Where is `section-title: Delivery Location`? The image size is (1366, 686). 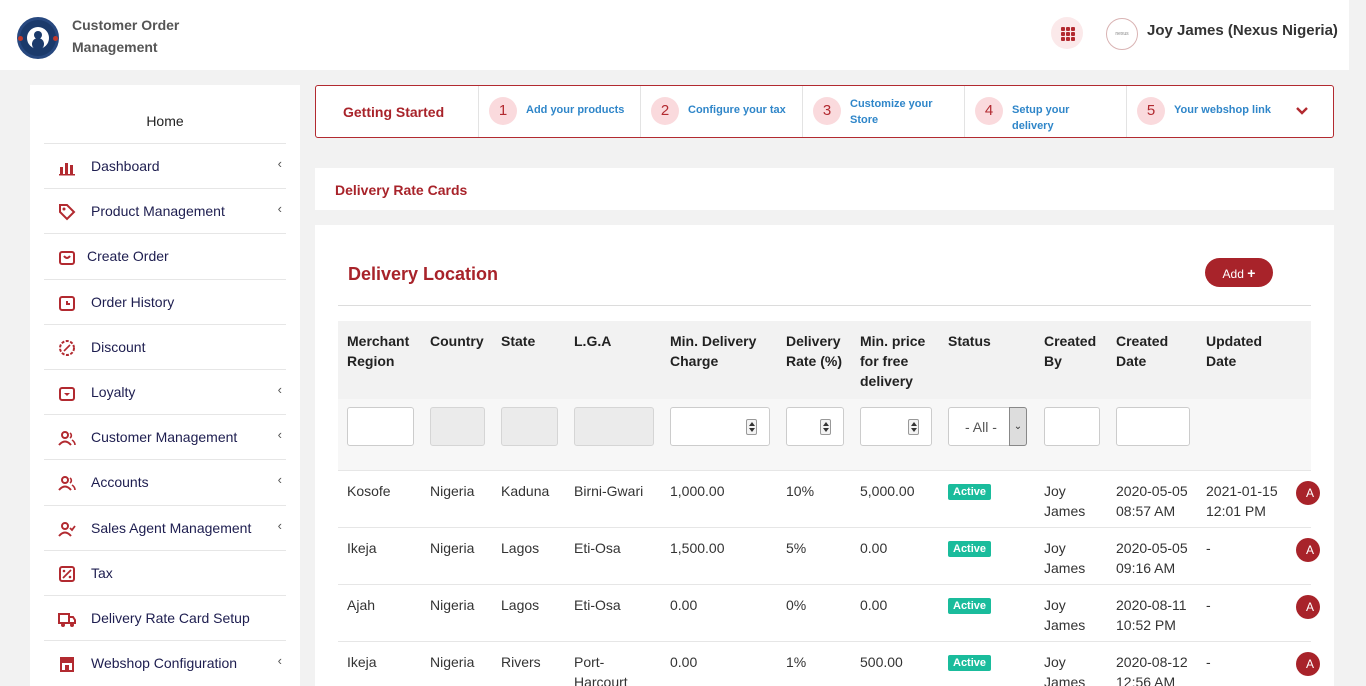
section-title: Delivery Location is located at coordinates (423, 274).